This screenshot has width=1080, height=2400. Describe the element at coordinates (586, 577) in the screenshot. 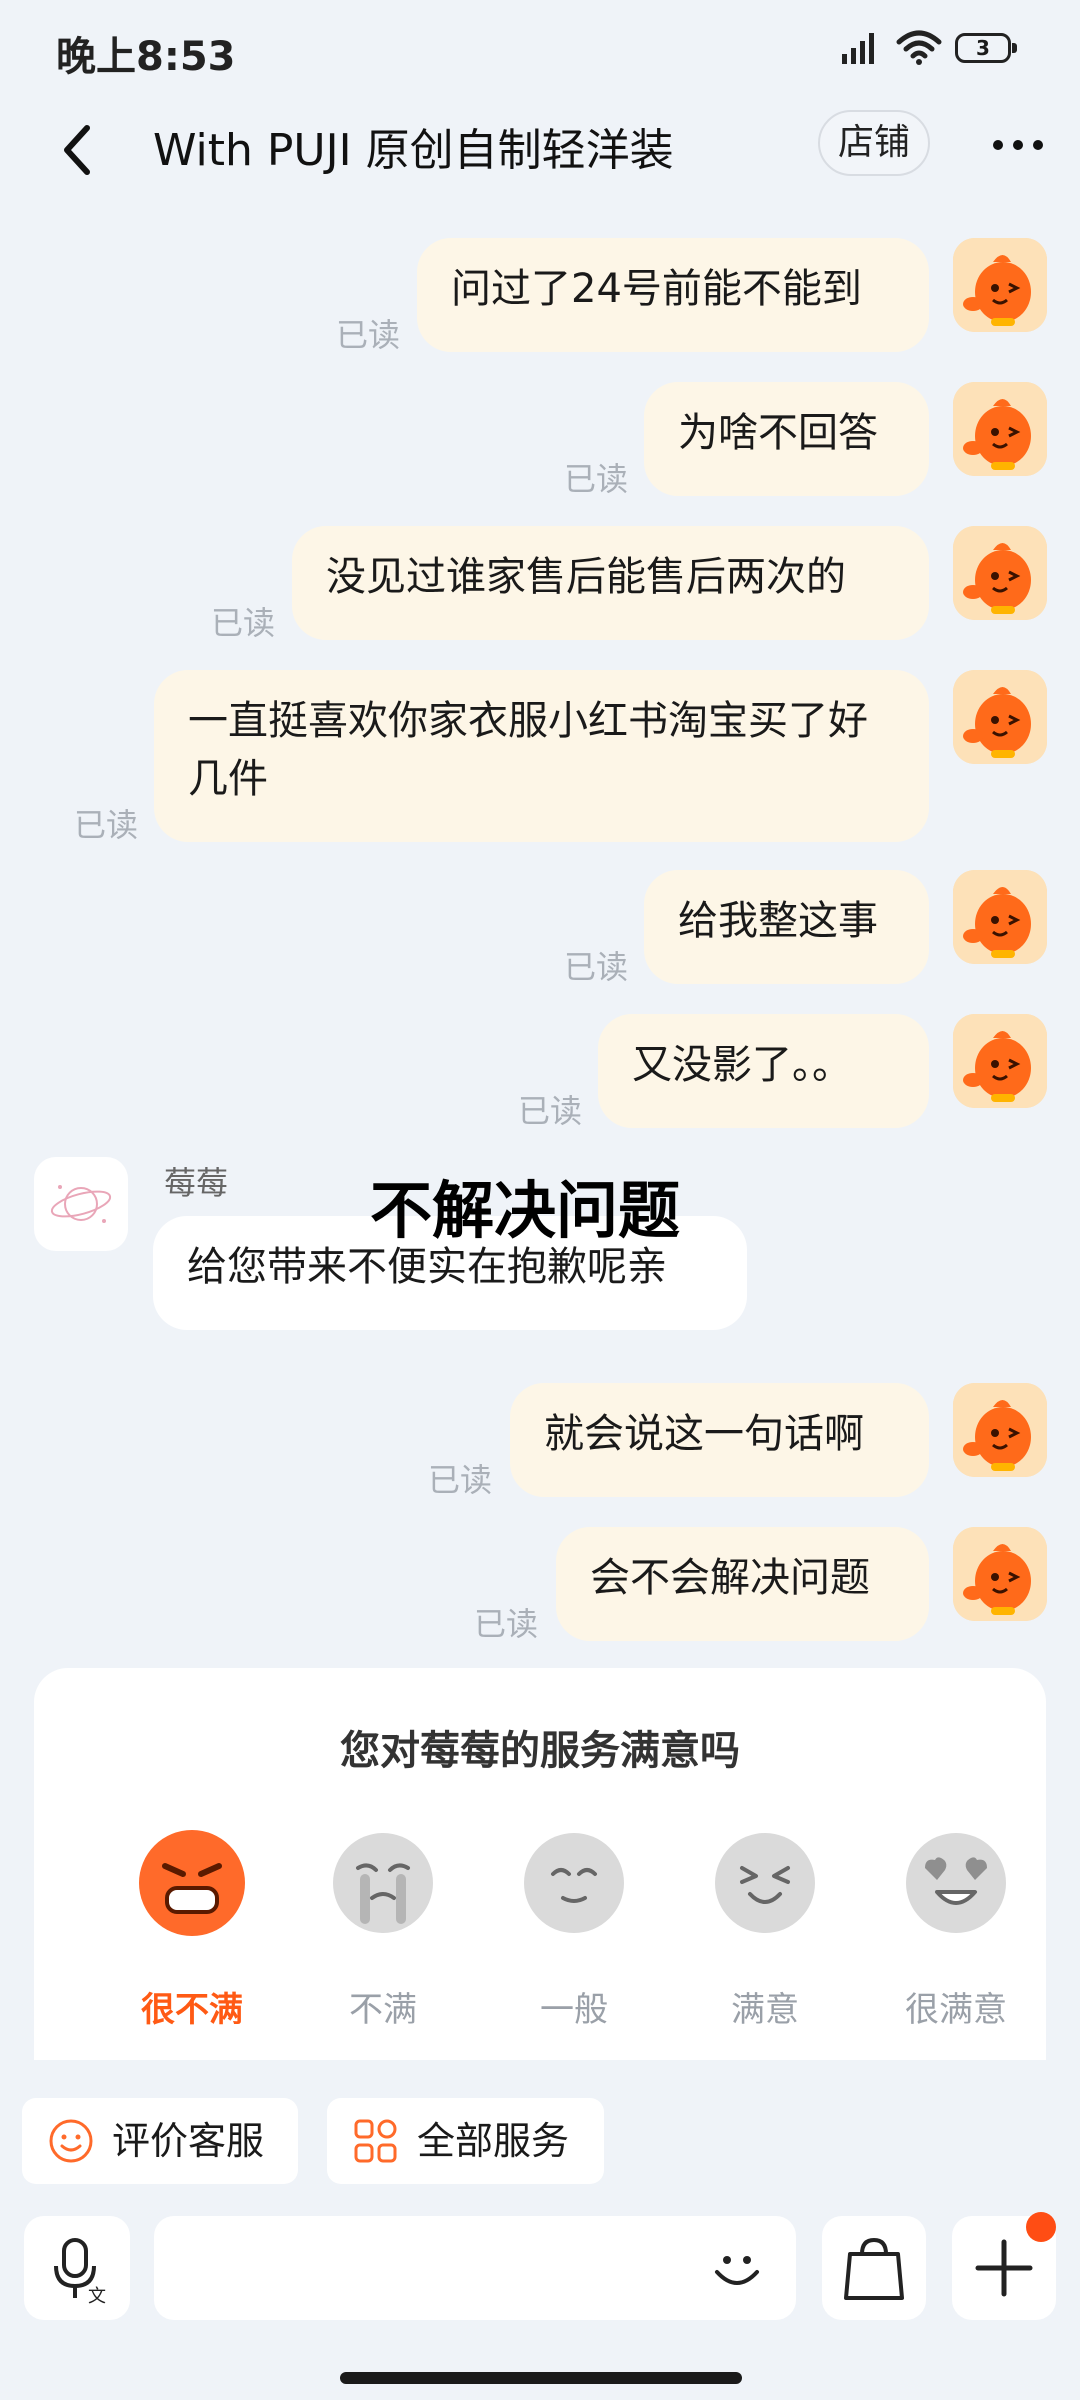

I see `message-text: 没见过谁家售后能售后两次的` at that location.